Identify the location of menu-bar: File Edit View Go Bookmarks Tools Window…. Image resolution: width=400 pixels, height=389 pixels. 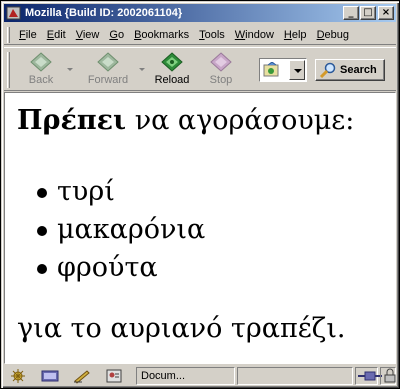
(200, 35).